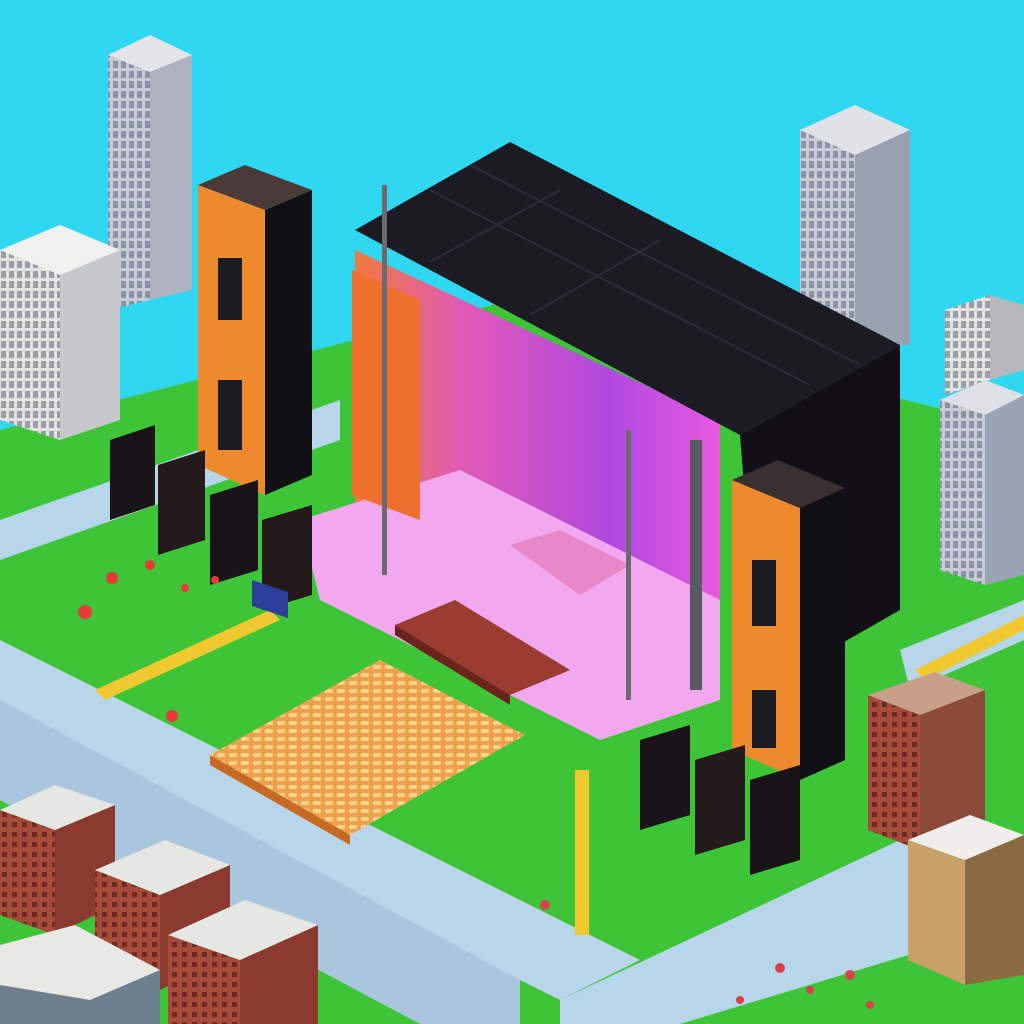 Image resolution: width=1024 pixels, height=1024 pixels. Describe the element at coordinates (822, 634) in the screenshot. I see `orange-tower-right-side` at that location.